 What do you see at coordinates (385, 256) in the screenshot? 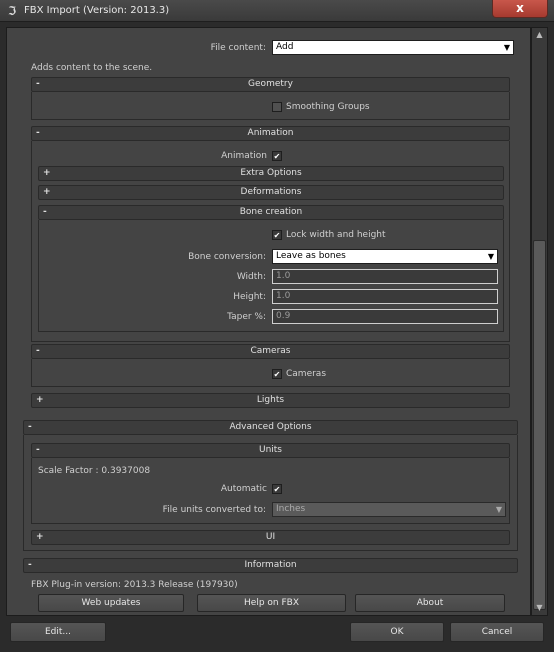
I see `bone-conversion-dropdown: Leave as bones ▼` at bounding box center [385, 256].